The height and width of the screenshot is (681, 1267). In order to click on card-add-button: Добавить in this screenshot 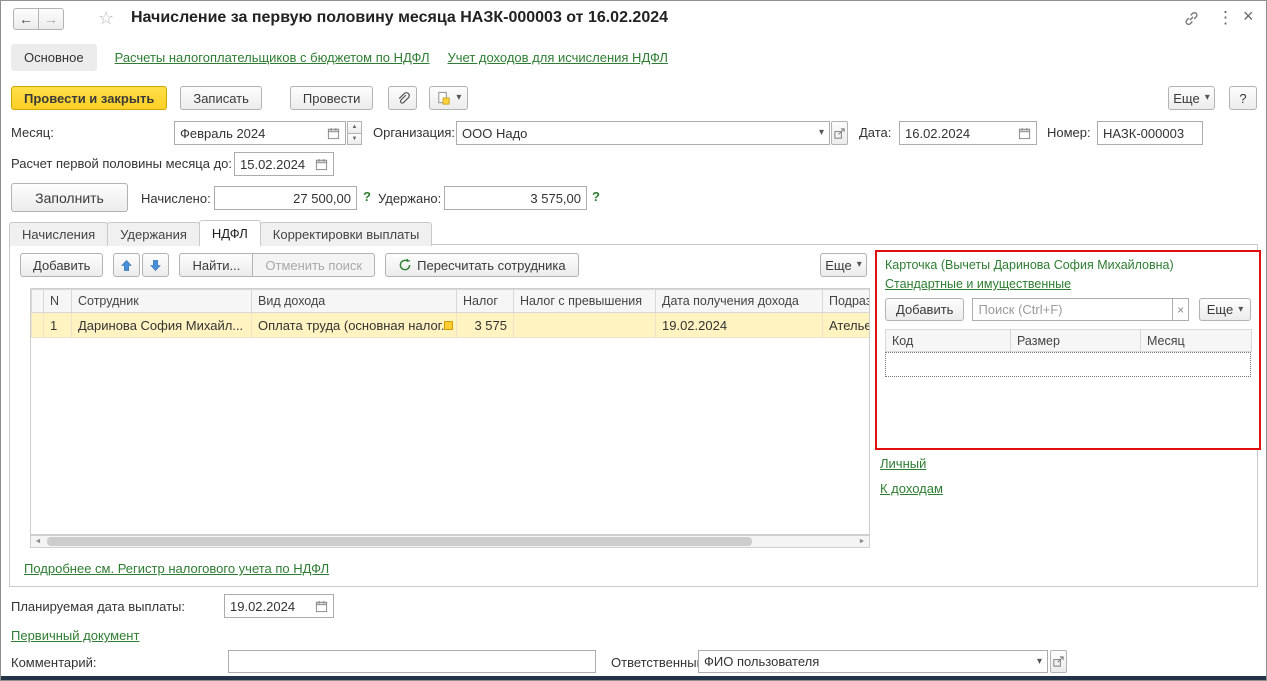, I will do `click(925, 309)`.